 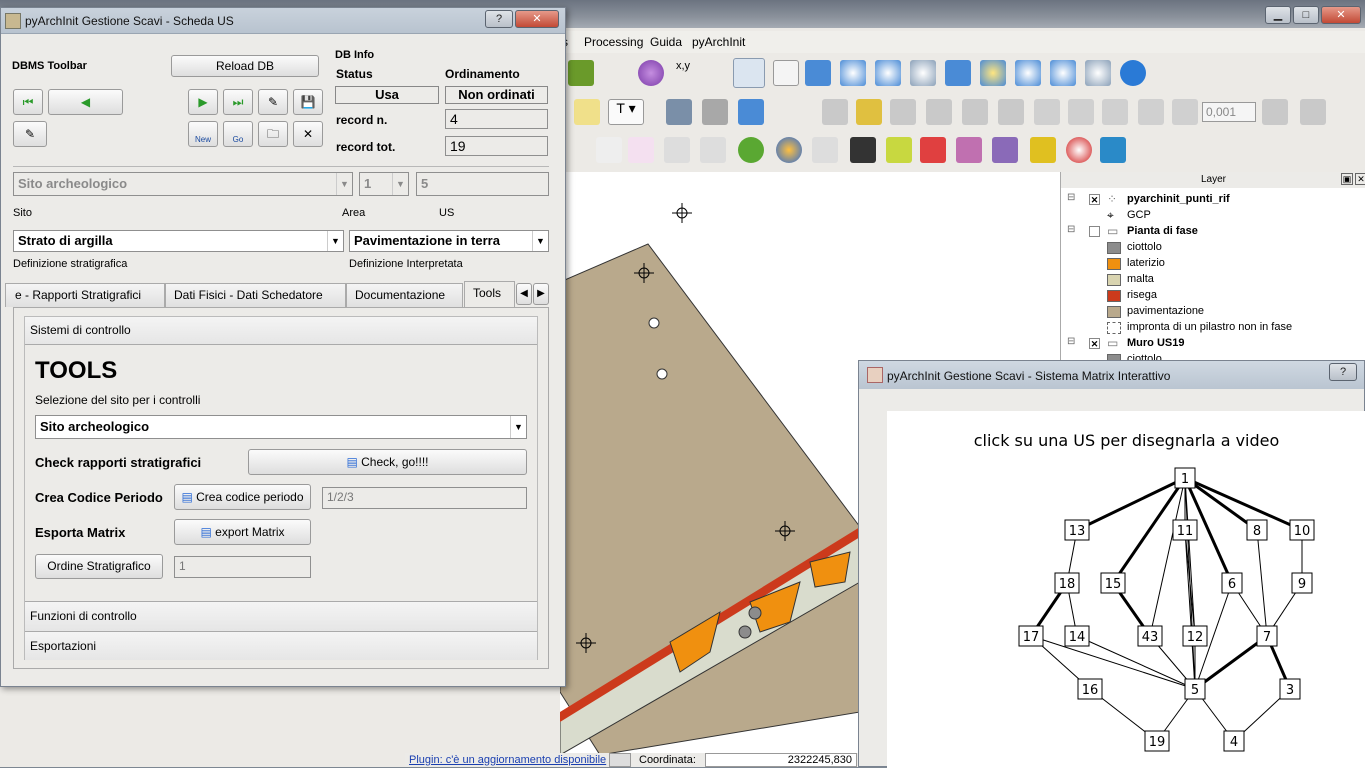 I want to click on matrix-node-us-4: 4, so click(x=1234, y=741).